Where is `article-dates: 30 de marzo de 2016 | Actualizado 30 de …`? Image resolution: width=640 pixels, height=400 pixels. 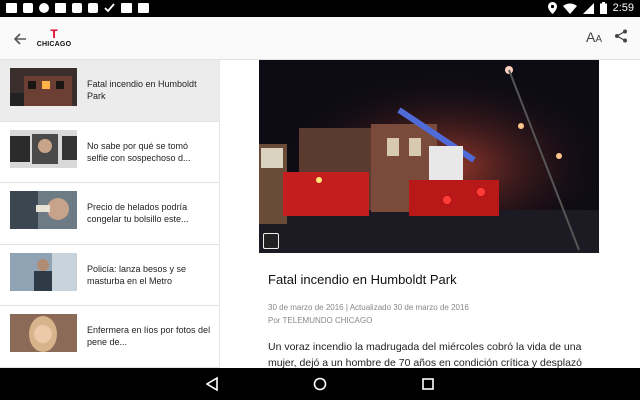 article-dates: 30 de marzo de 2016 | Actualizado 30 de … is located at coordinates (368, 307).